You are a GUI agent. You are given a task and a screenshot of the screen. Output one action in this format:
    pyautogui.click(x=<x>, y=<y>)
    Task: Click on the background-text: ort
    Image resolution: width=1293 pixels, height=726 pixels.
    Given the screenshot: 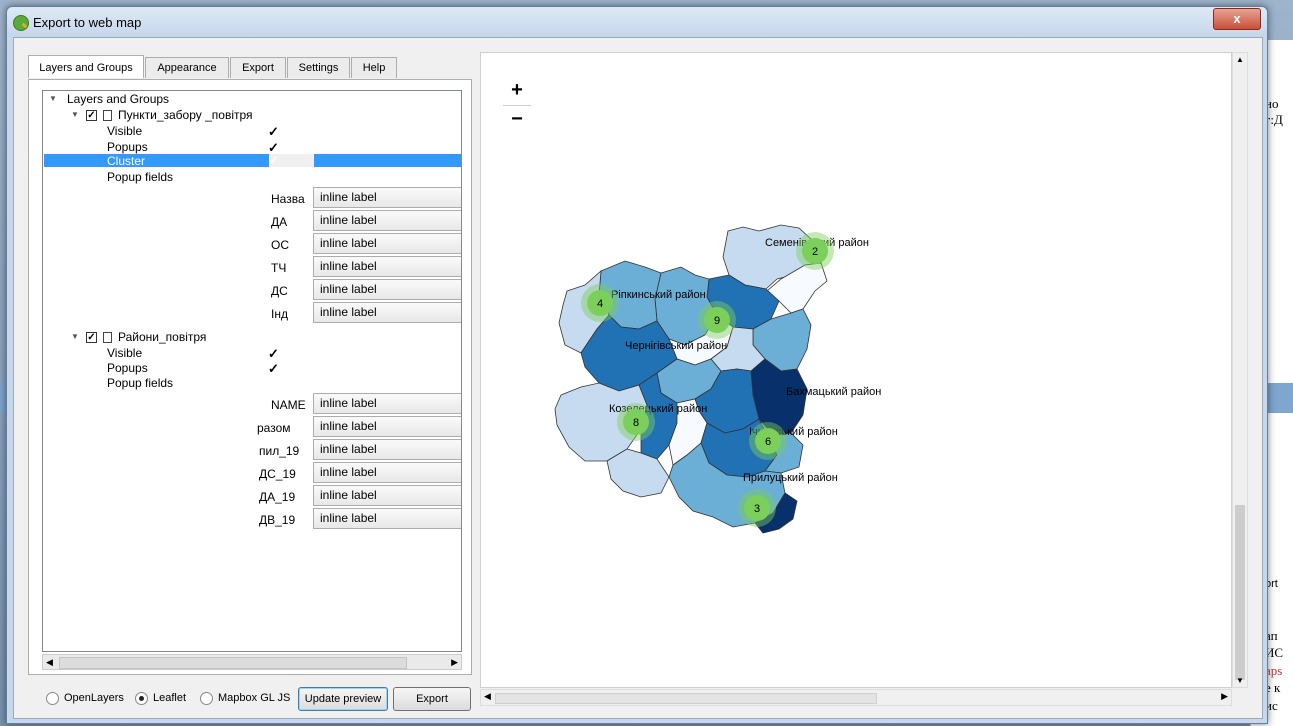 What is the action you would take?
    pyautogui.click(x=1271, y=584)
    